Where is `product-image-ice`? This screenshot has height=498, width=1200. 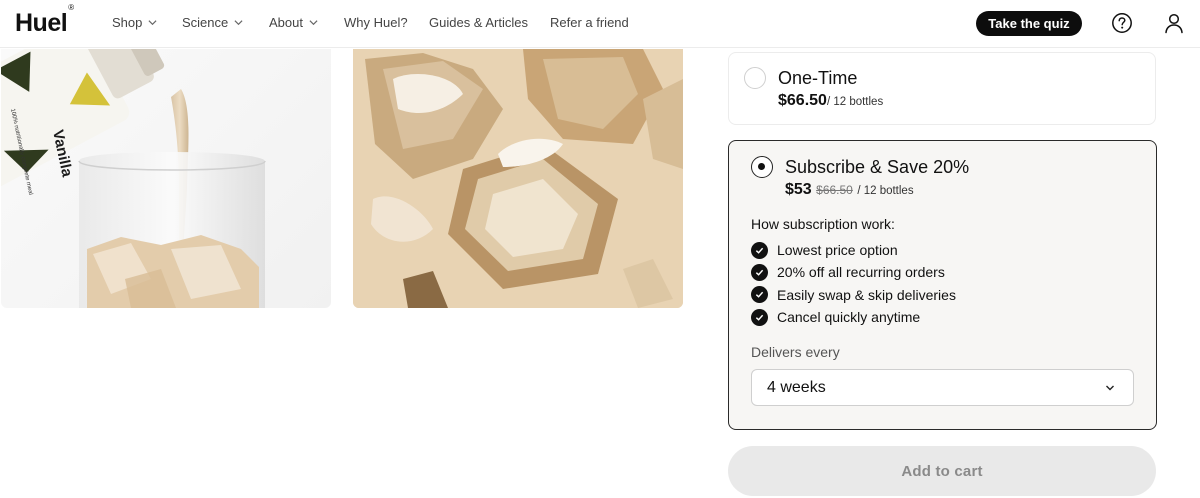 product-image-ice is located at coordinates (518, 178).